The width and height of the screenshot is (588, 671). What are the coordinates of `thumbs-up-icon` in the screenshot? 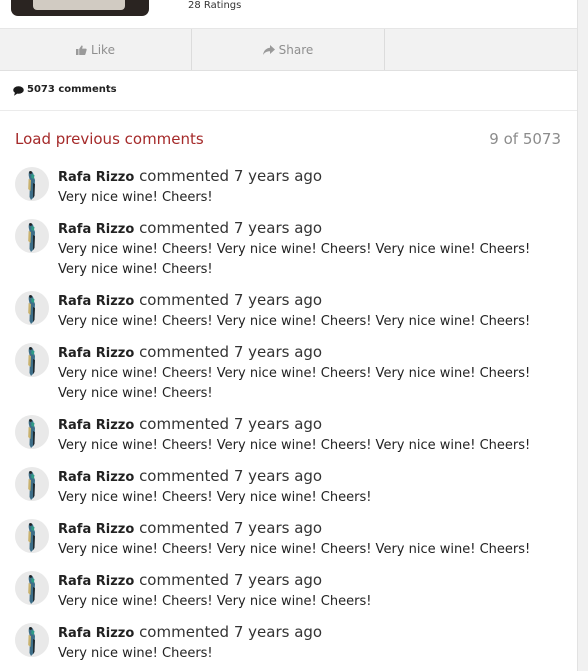 It's located at (81, 49).